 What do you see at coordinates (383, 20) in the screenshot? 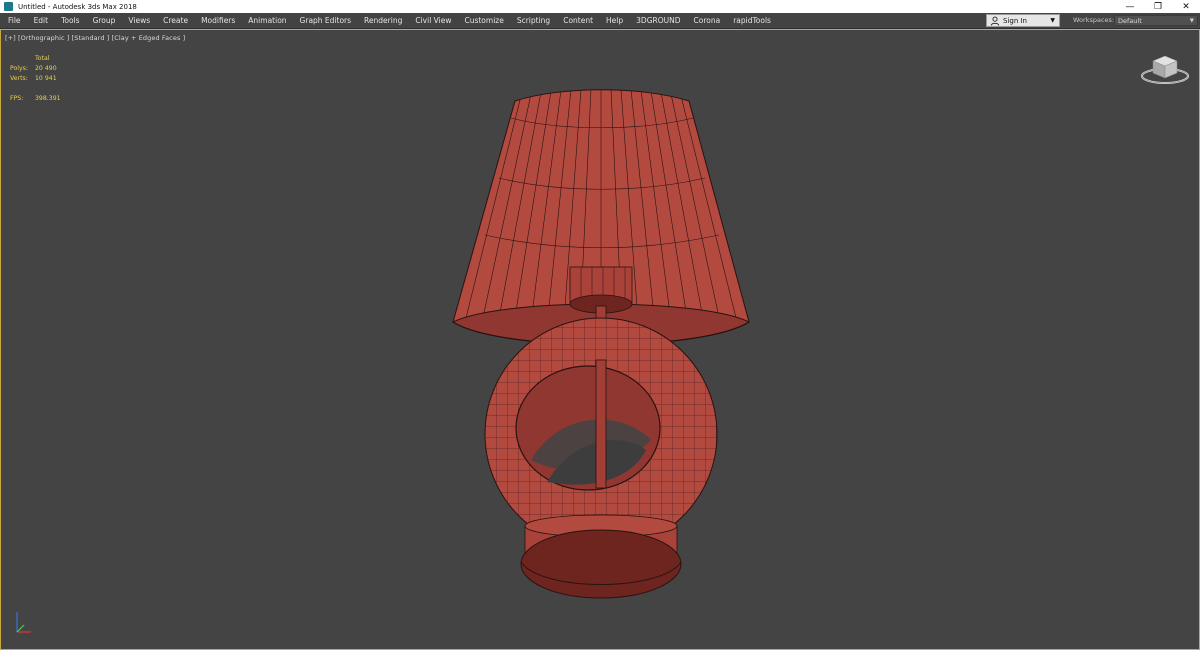
I see `menu-rendering: Rendering` at bounding box center [383, 20].